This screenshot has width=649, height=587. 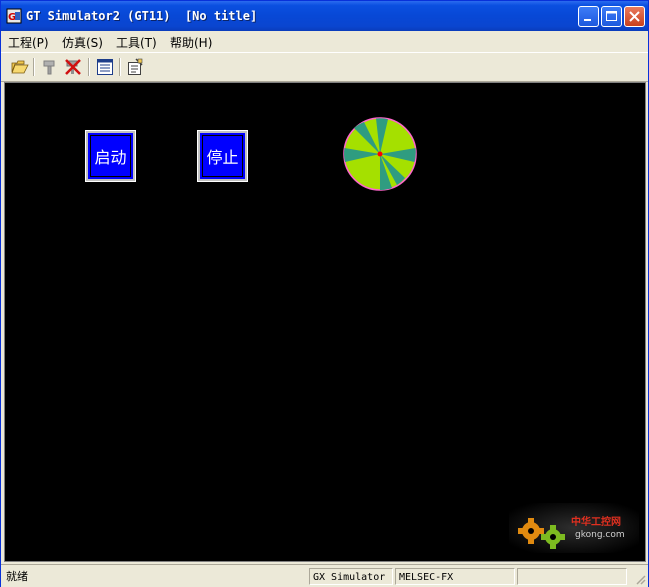 I want to click on window-title: GT Simulator2 (GT11) [No title], so click(x=142, y=16).